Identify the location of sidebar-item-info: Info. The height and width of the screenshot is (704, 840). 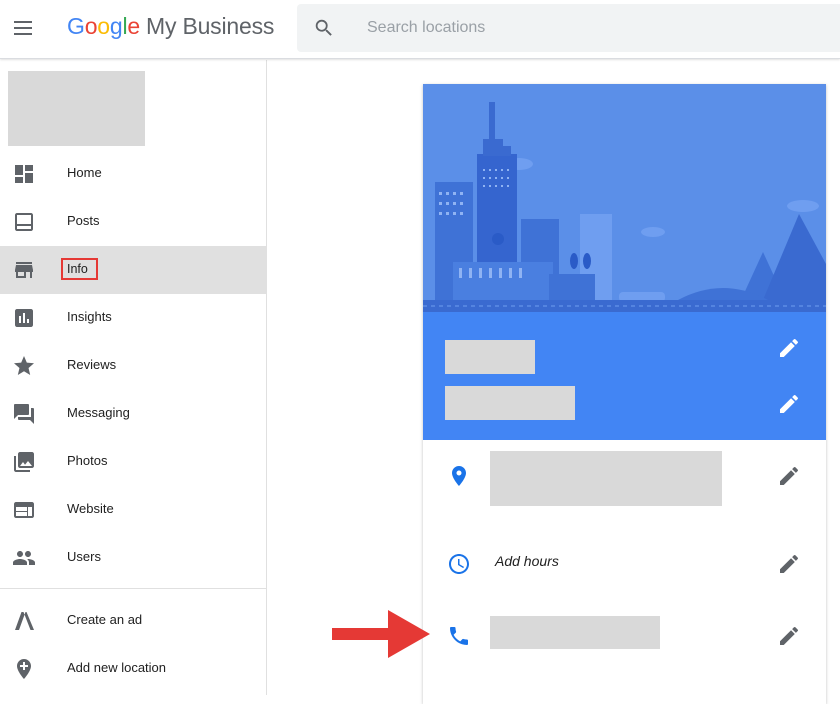
(133, 270).